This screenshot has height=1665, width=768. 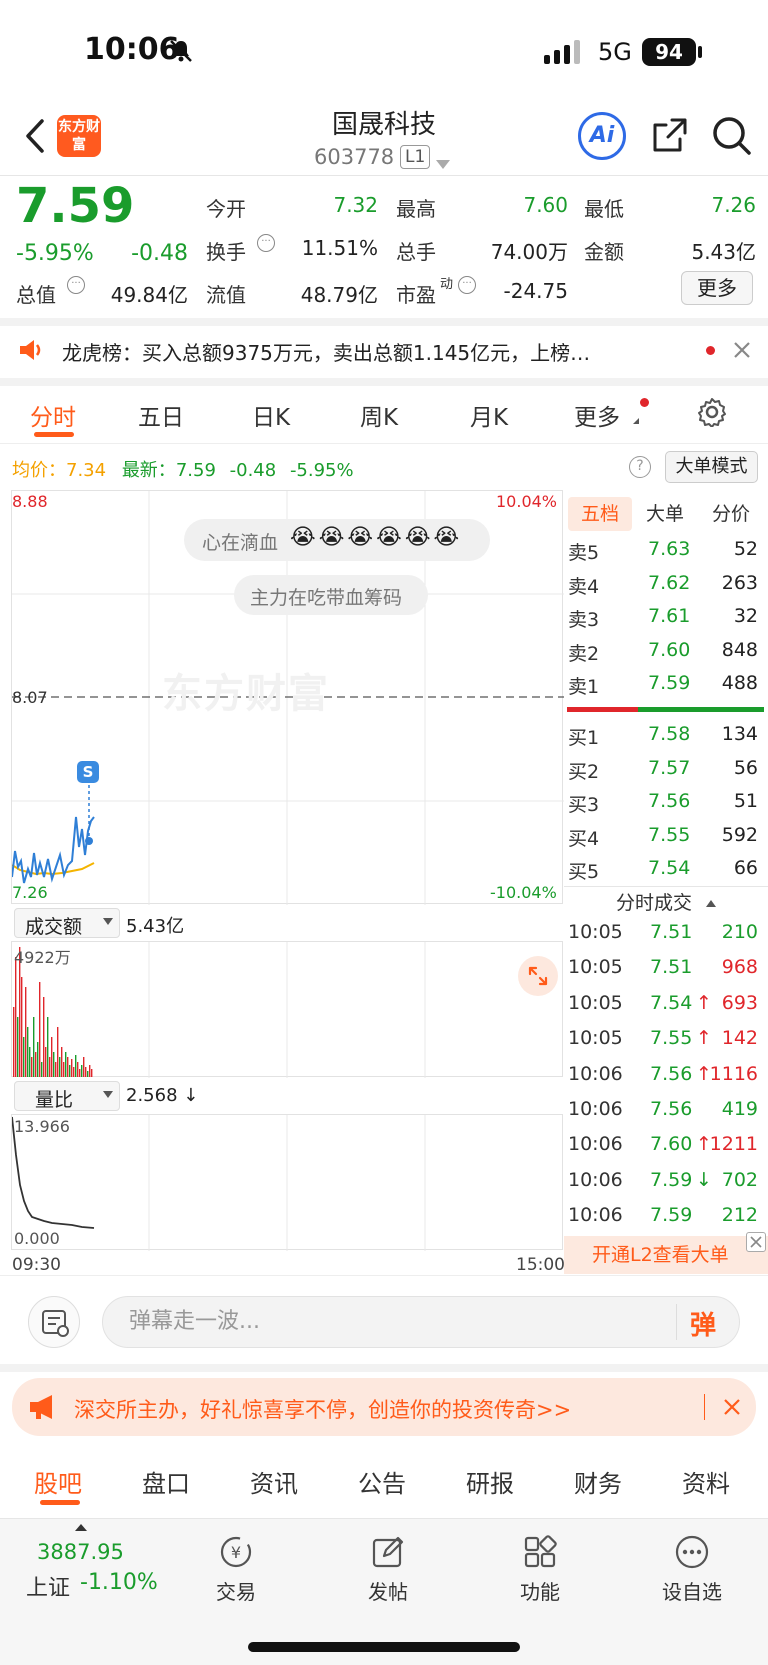 I want to click on section-divider, so click(x=384, y=382).